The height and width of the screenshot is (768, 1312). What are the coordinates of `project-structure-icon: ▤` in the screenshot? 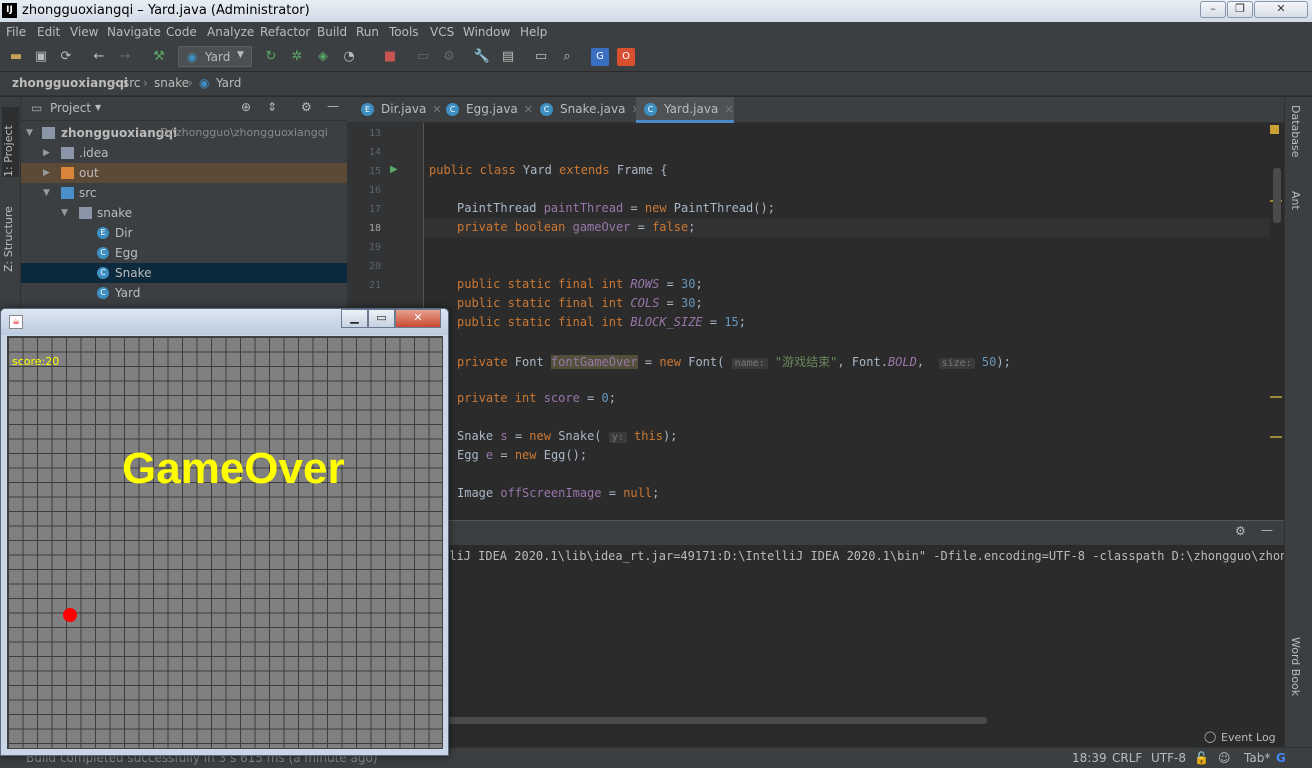 It's located at (508, 57).